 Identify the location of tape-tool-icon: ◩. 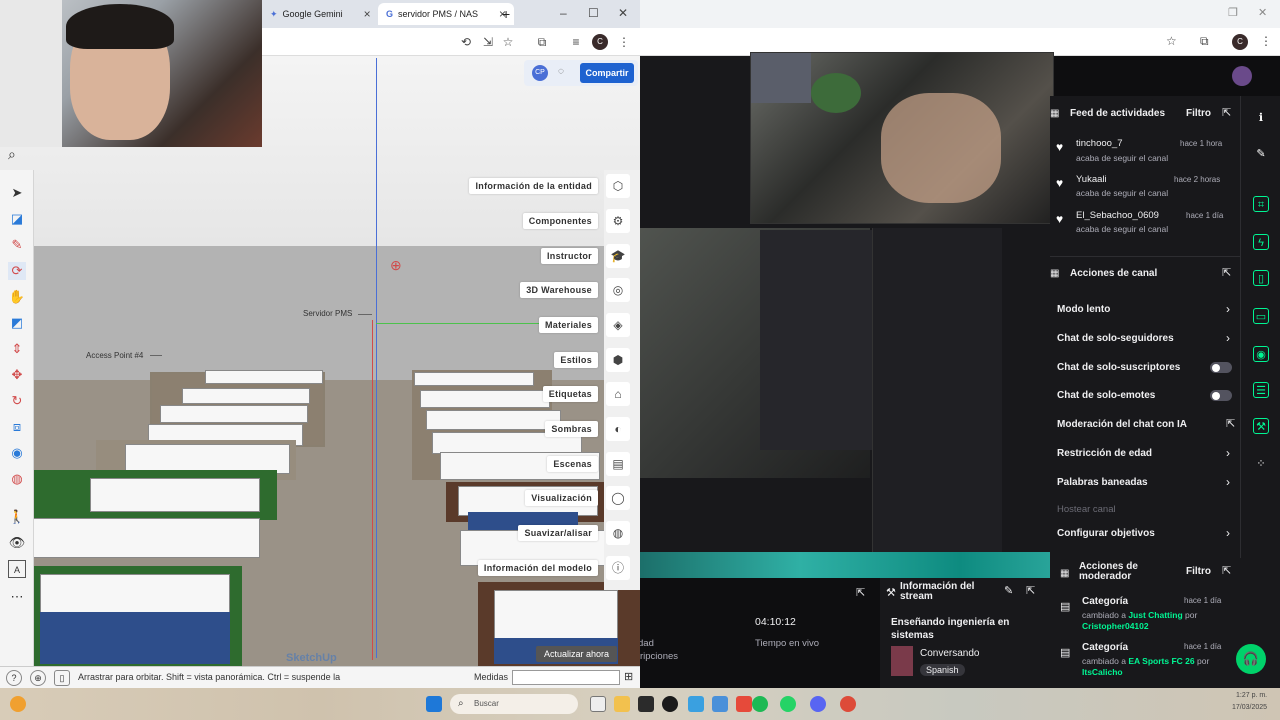
(17, 323).